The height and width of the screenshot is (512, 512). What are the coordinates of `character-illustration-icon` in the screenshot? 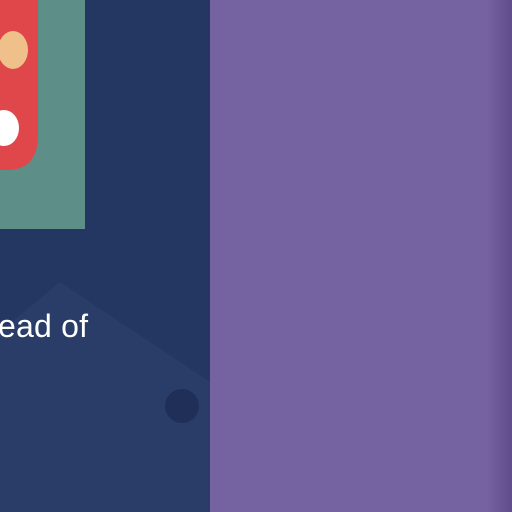 It's located at (42, 114).